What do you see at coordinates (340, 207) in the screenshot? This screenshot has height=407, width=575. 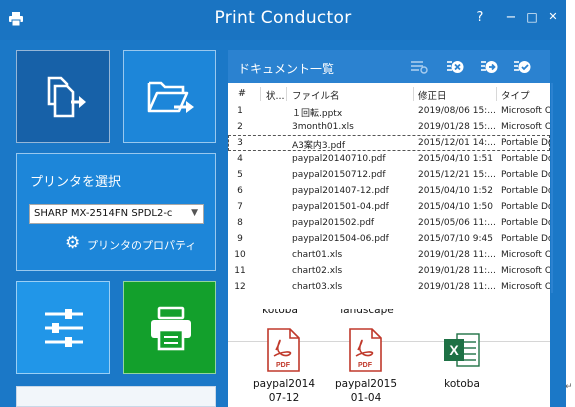 I see `row-filename: paypal201501-04.pdf` at bounding box center [340, 207].